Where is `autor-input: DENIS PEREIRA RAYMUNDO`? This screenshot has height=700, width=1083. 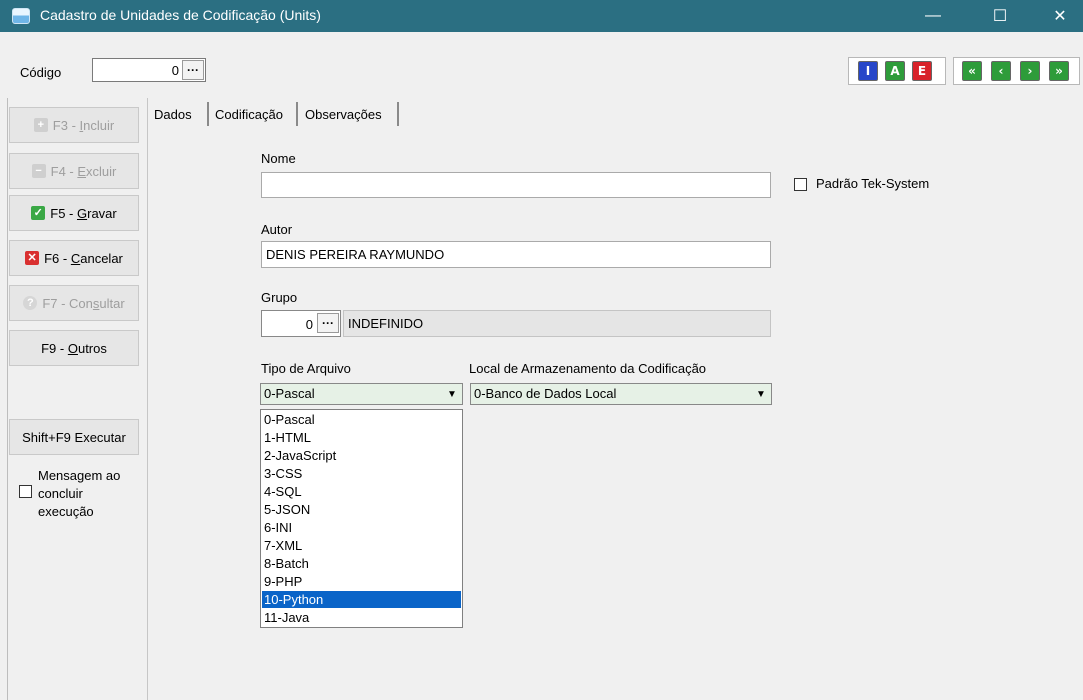
autor-input: DENIS PEREIRA RAYMUNDO is located at coordinates (516, 254).